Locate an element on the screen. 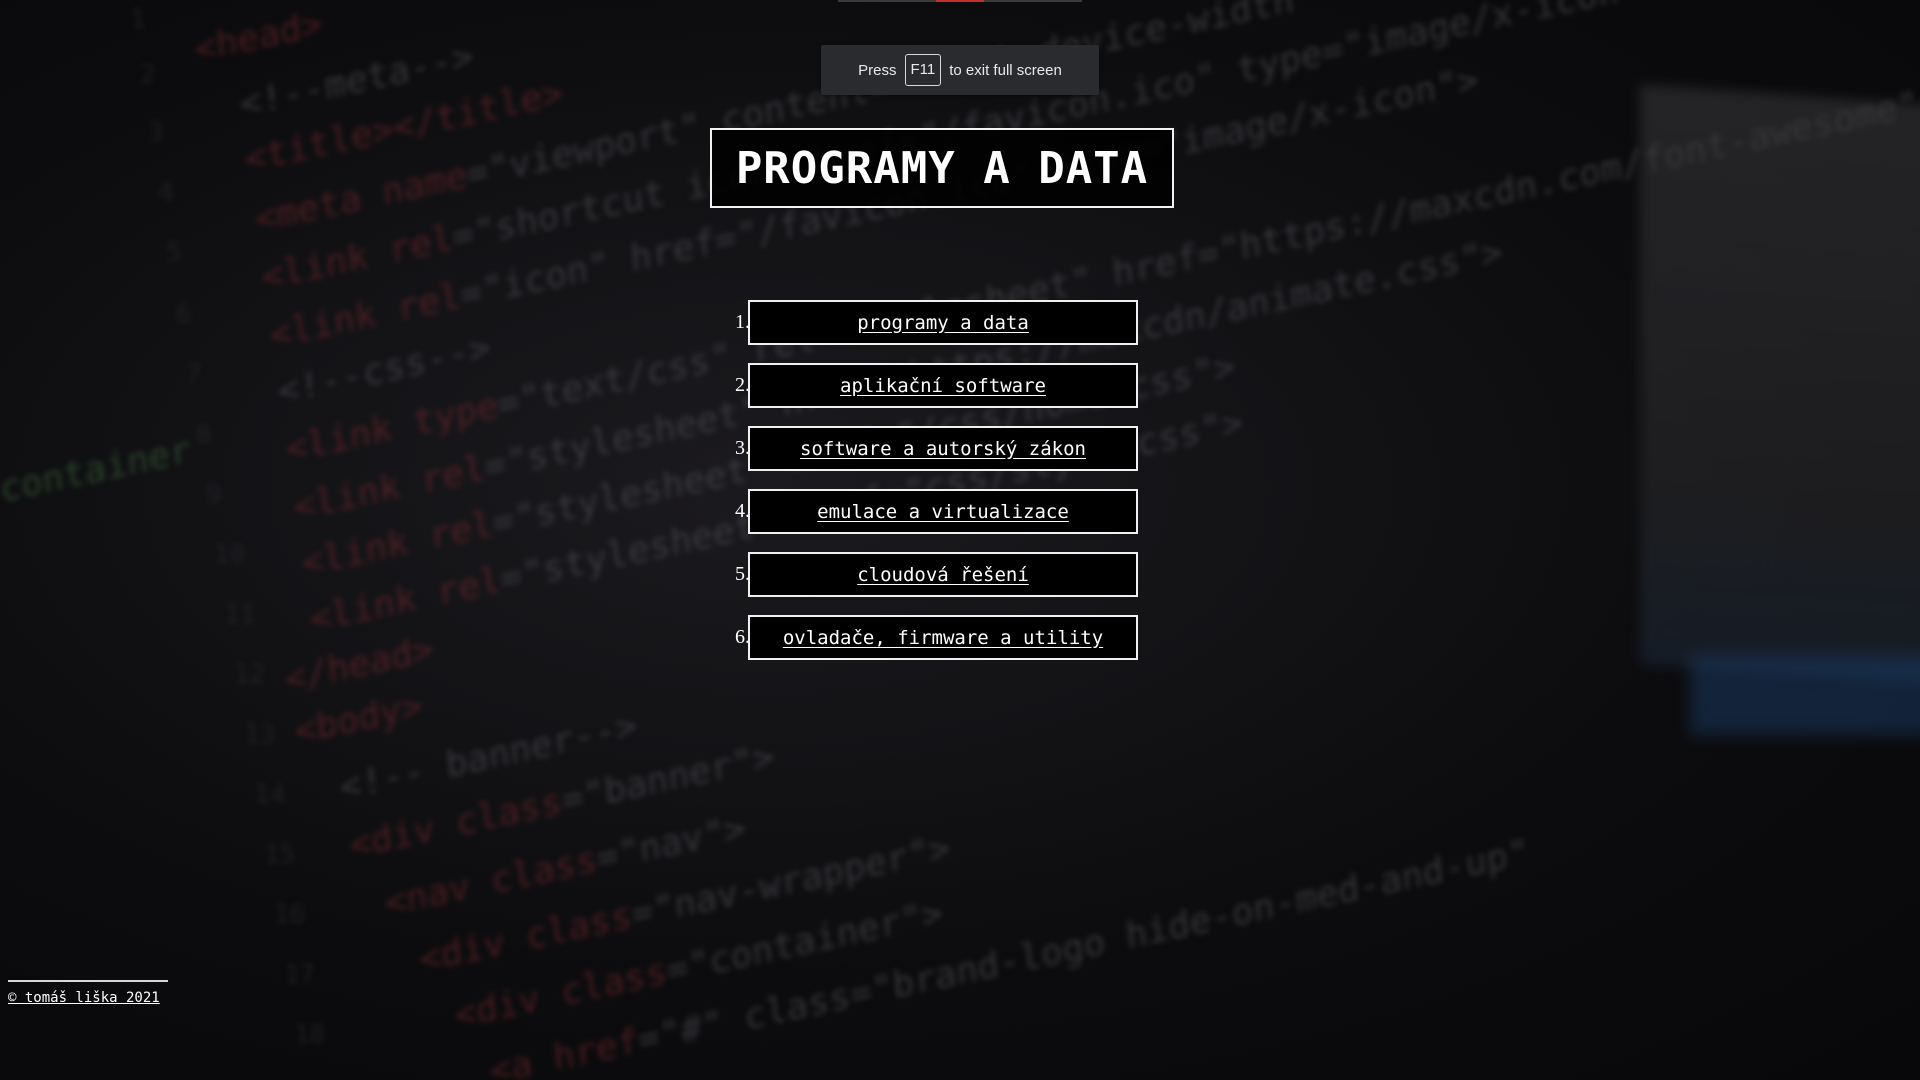 Image resolution: width=1920 pixels, height=1080 pixels. list-number: 2. is located at coordinates (742, 385).